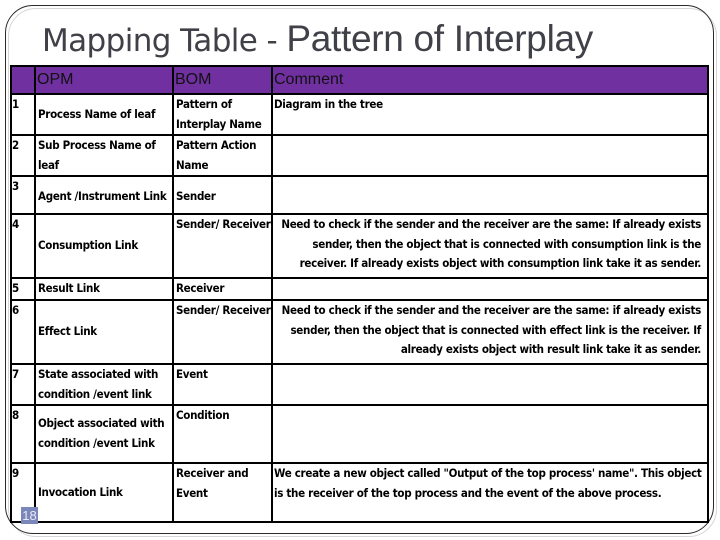 This screenshot has height=540, width=720. What do you see at coordinates (216, 155) in the screenshot?
I see `bom-text: Pattern Action Name` at bounding box center [216, 155].